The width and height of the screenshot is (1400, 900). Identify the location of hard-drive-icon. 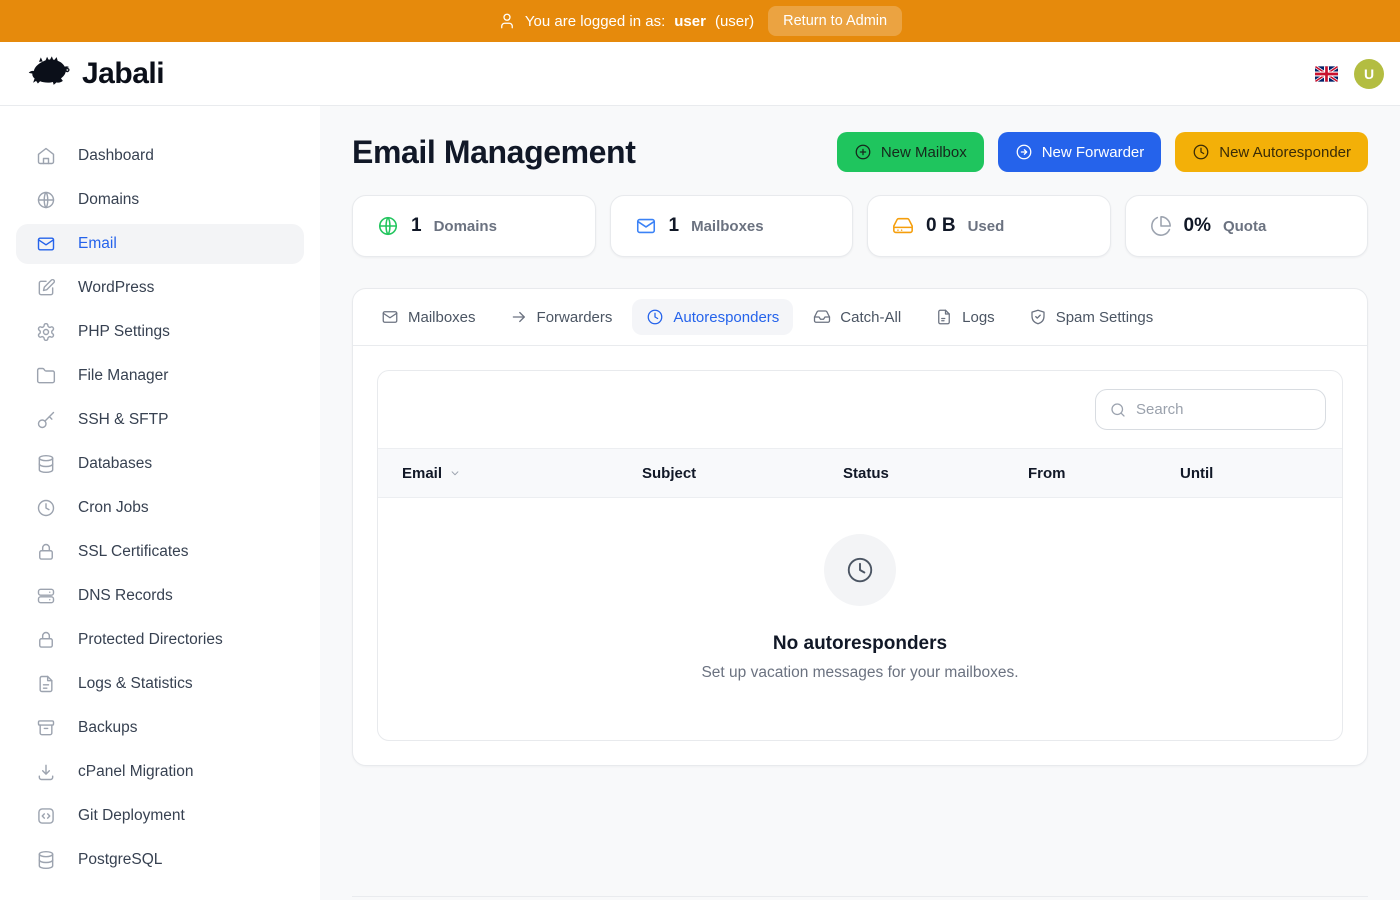
(903, 226).